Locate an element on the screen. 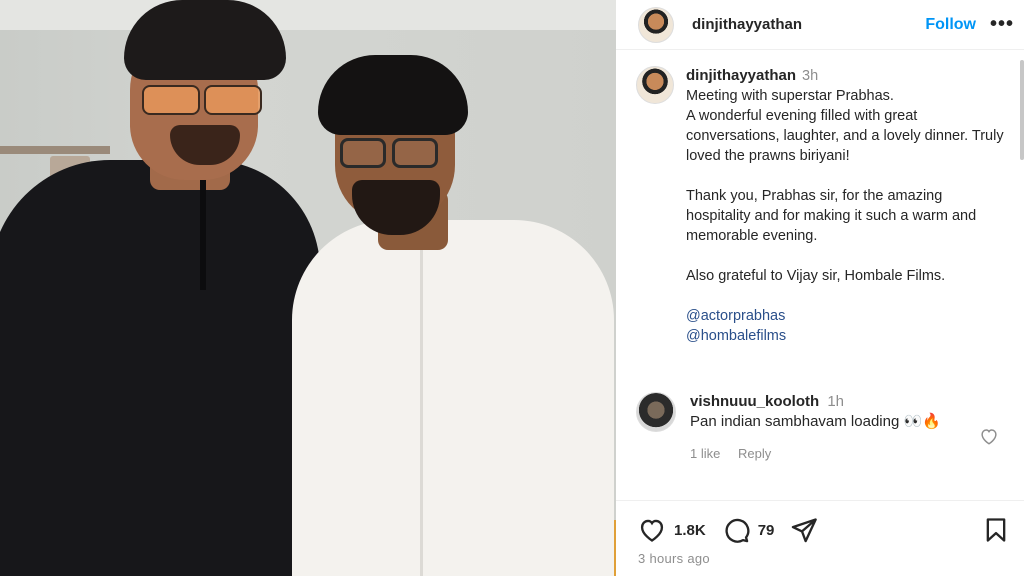 This screenshot has width=1024, height=576. person-right-placket is located at coordinates (421, 413).